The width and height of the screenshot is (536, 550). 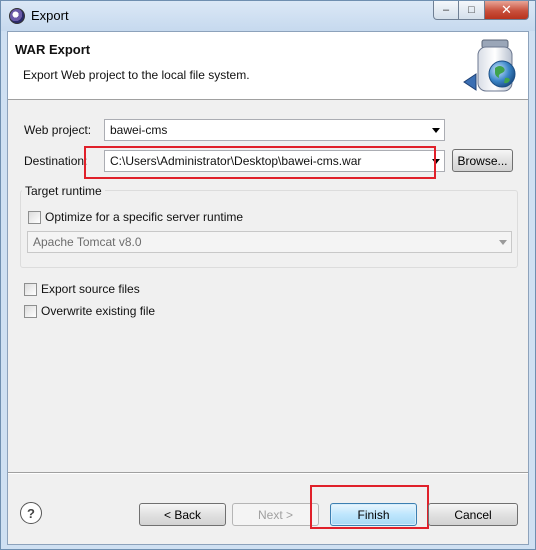 What do you see at coordinates (63, 191) in the screenshot?
I see `target-runtime-title: Target runtime` at bounding box center [63, 191].